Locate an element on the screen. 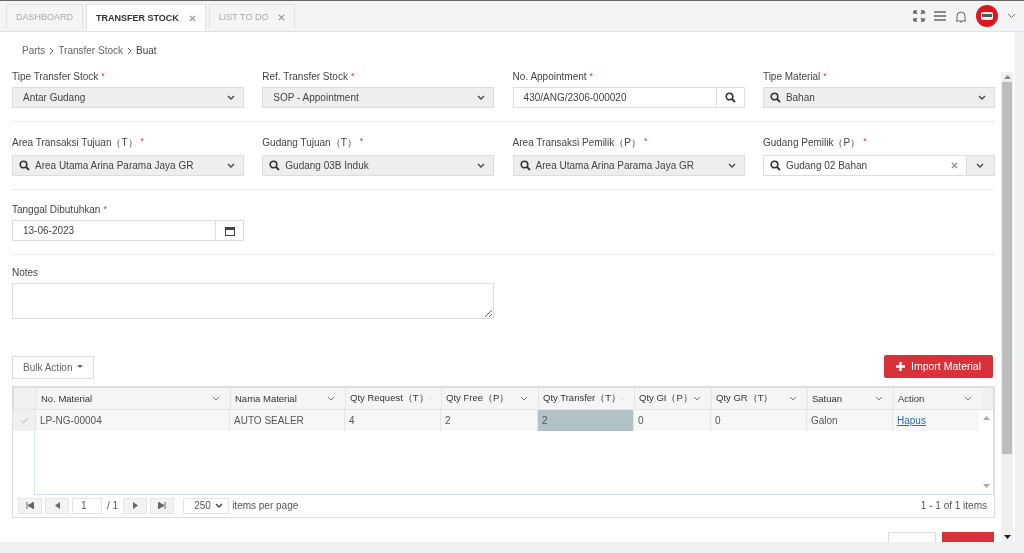  column-header: Qty GR（T） is located at coordinates (759, 398).